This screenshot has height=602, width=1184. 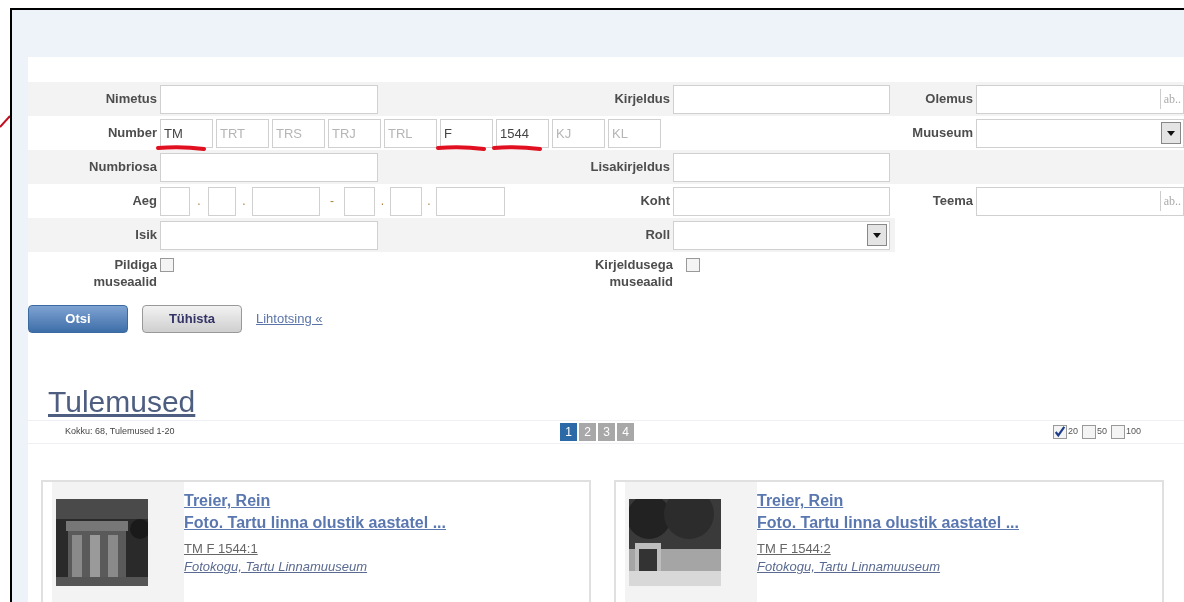 I want to click on pen-stroke-mark, so click(x=5, y=121).